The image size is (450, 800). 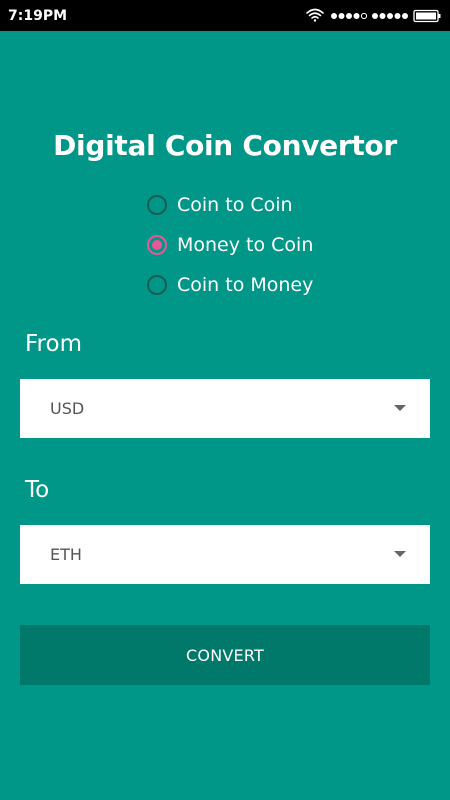 What do you see at coordinates (225, 145) in the screenshot?
I see `page-title: Digital Coin Convertor` at bounding box center [225, 145].